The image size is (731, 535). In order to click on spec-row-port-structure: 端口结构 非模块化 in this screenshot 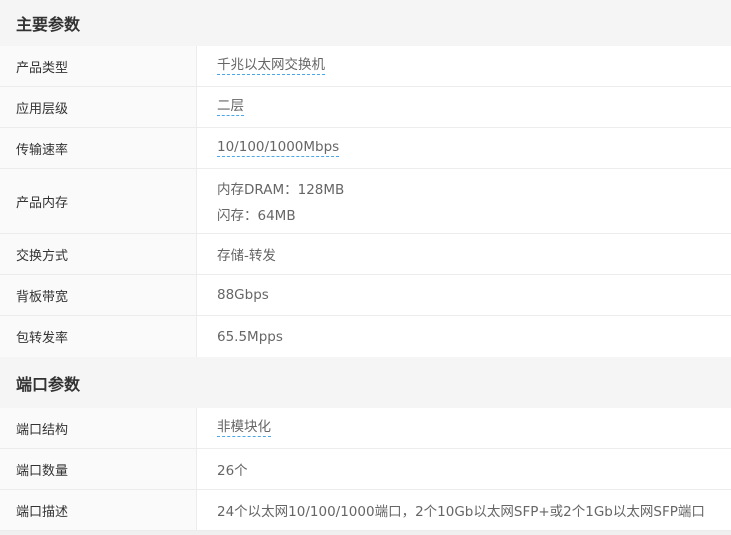, I will do `click(365, 428)`.